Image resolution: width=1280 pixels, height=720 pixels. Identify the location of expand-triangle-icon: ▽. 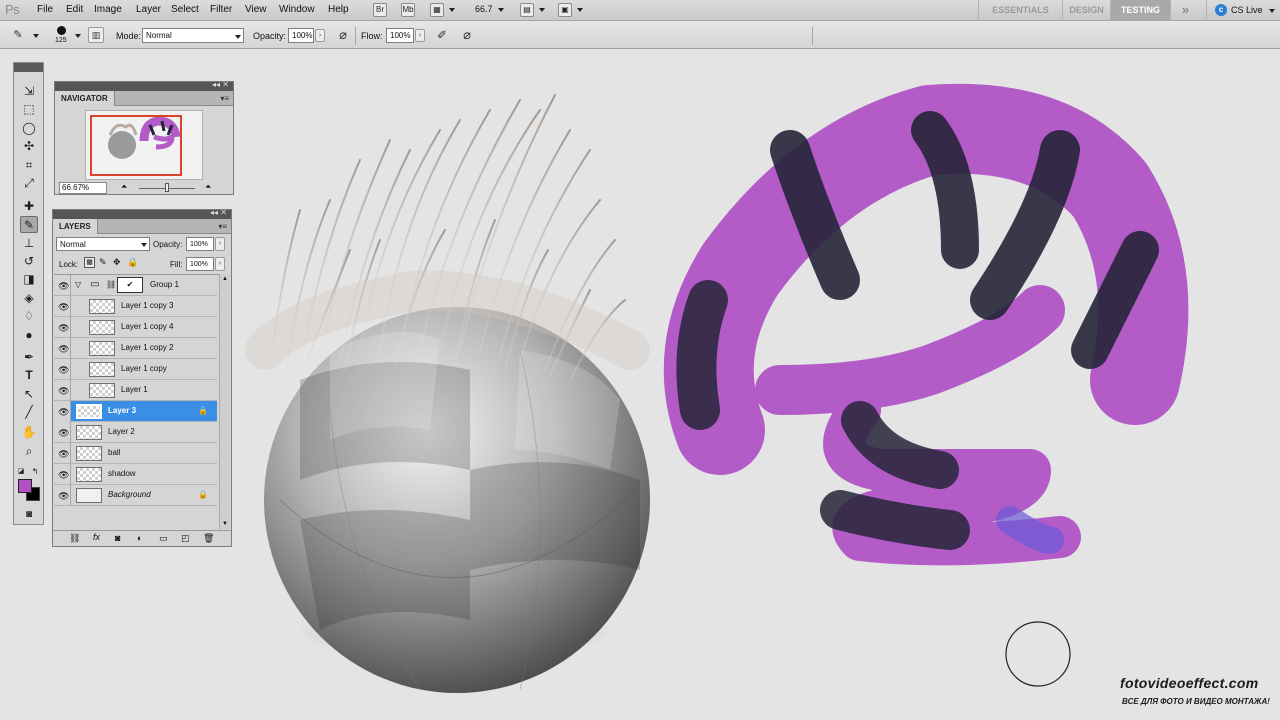
(78, 284).